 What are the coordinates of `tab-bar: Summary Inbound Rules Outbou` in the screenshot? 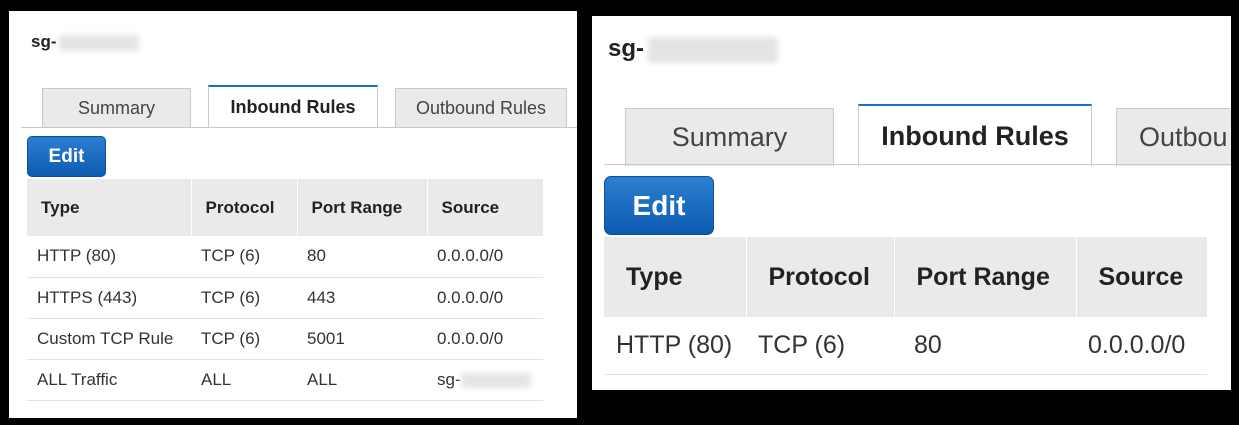 It's located at (911, 135).